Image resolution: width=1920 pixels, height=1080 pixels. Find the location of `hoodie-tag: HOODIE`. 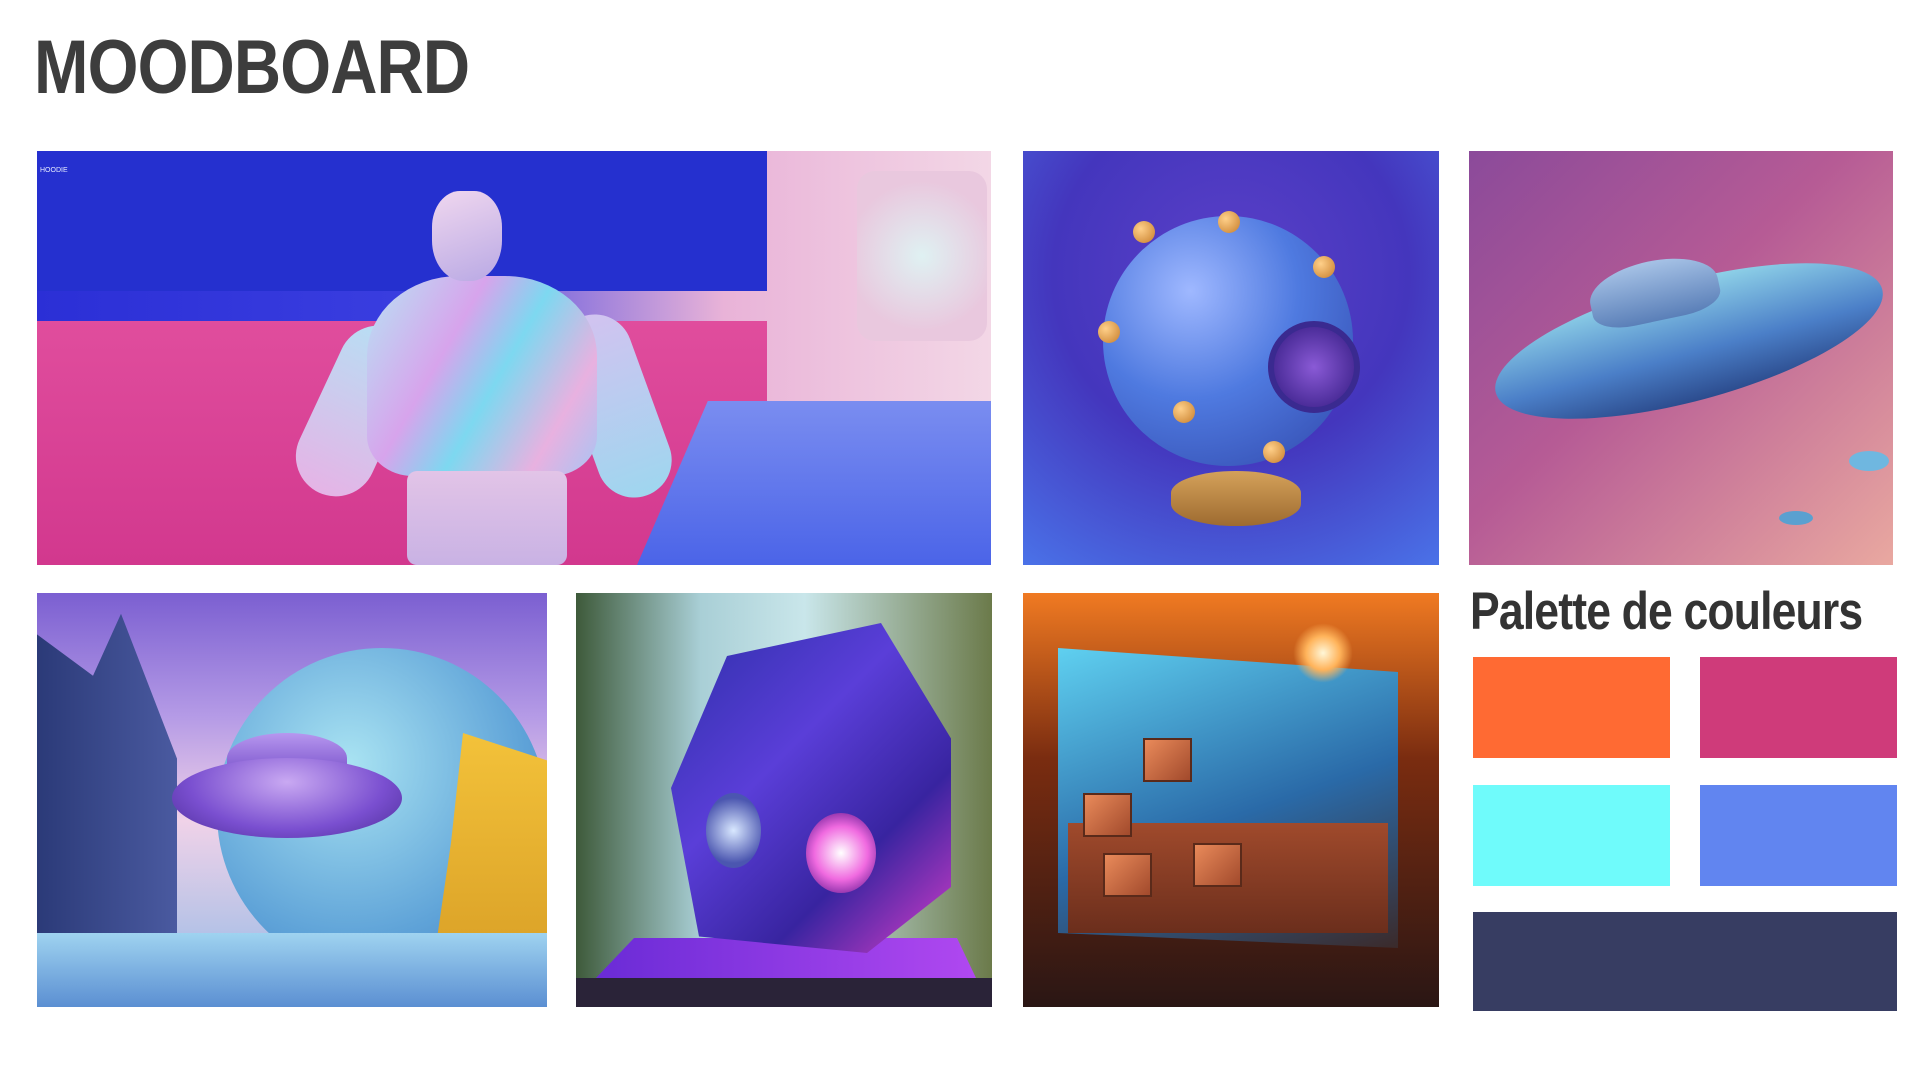

hoodie-tag: HOODIE is located at coordinates (54, 170).